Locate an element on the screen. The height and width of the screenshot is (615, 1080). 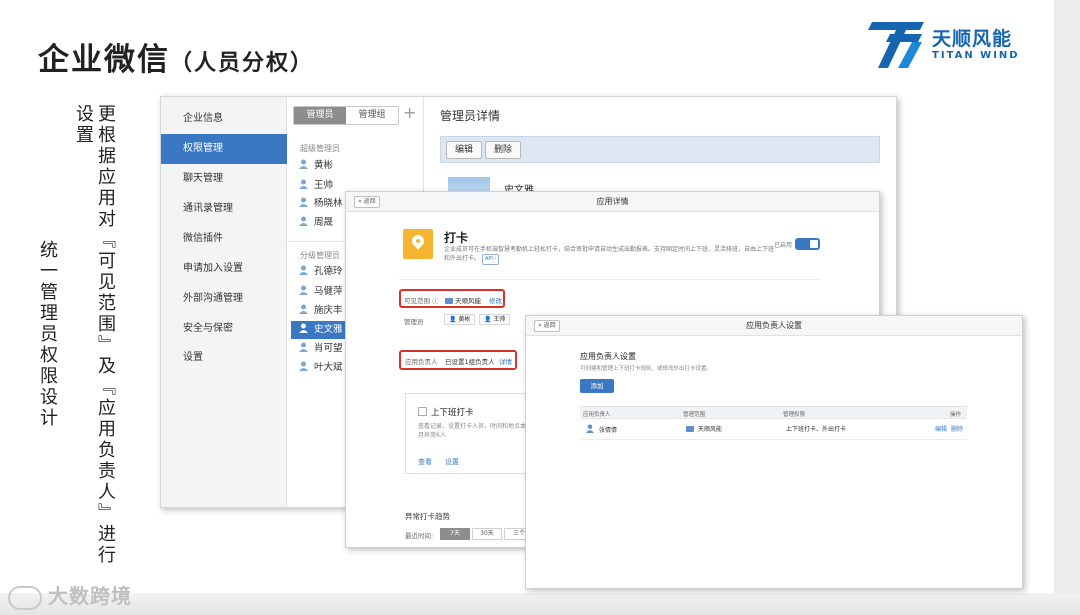
card-description: 查看记录、设置打卡人员、时间和地点本月异常6人 is located at coordinates (472, 431).